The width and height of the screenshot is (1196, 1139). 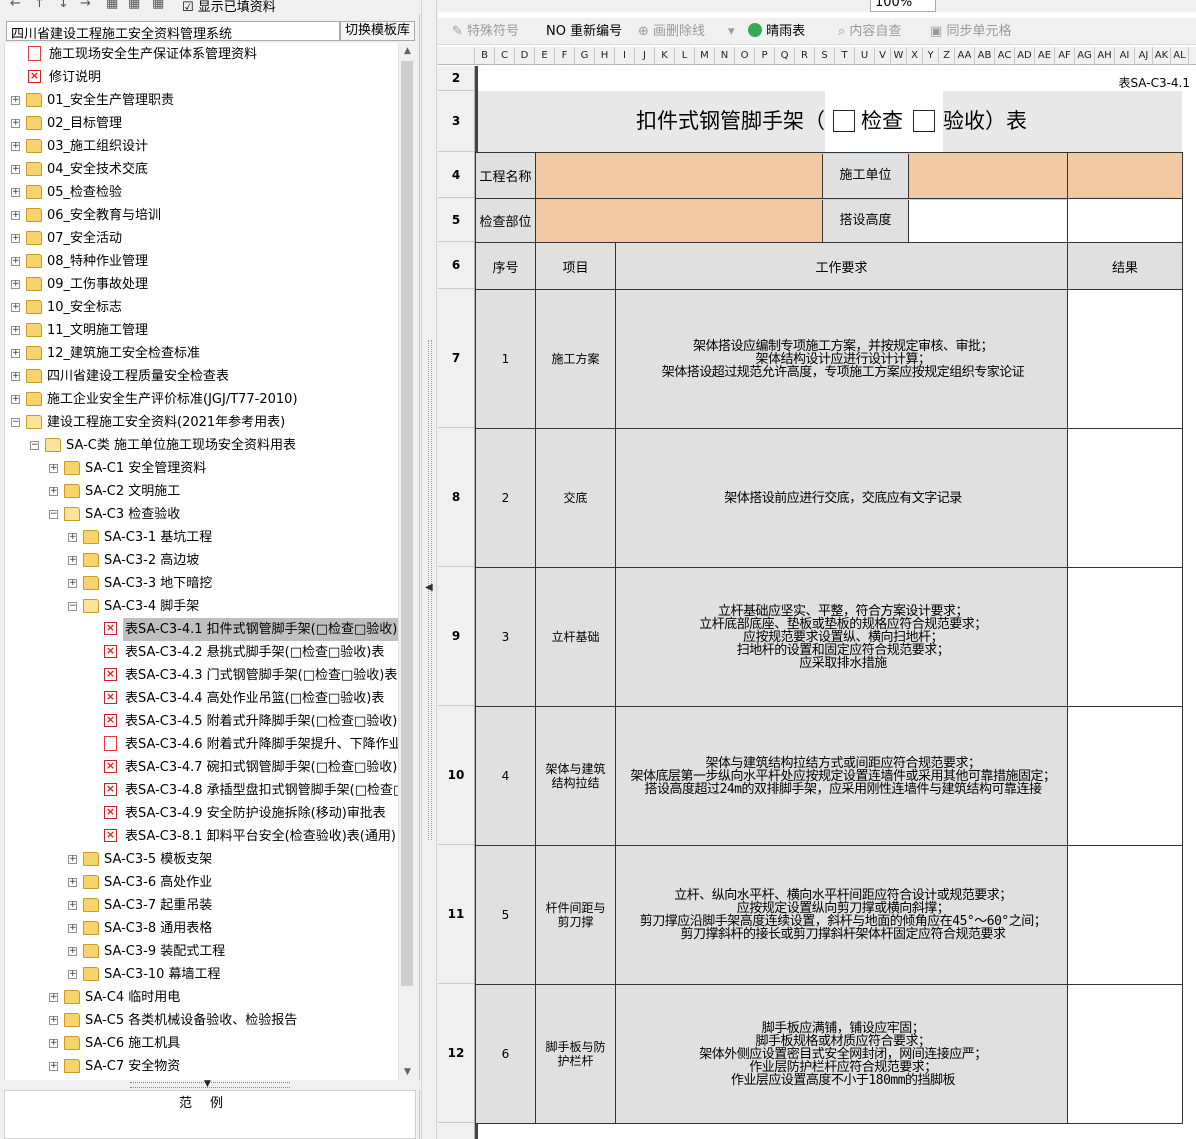 What do you see at coordinates (201, 330) in the screenshot?
I see `tree-folder-item: +11_文明施工管理` at bounding box center [201, 330].